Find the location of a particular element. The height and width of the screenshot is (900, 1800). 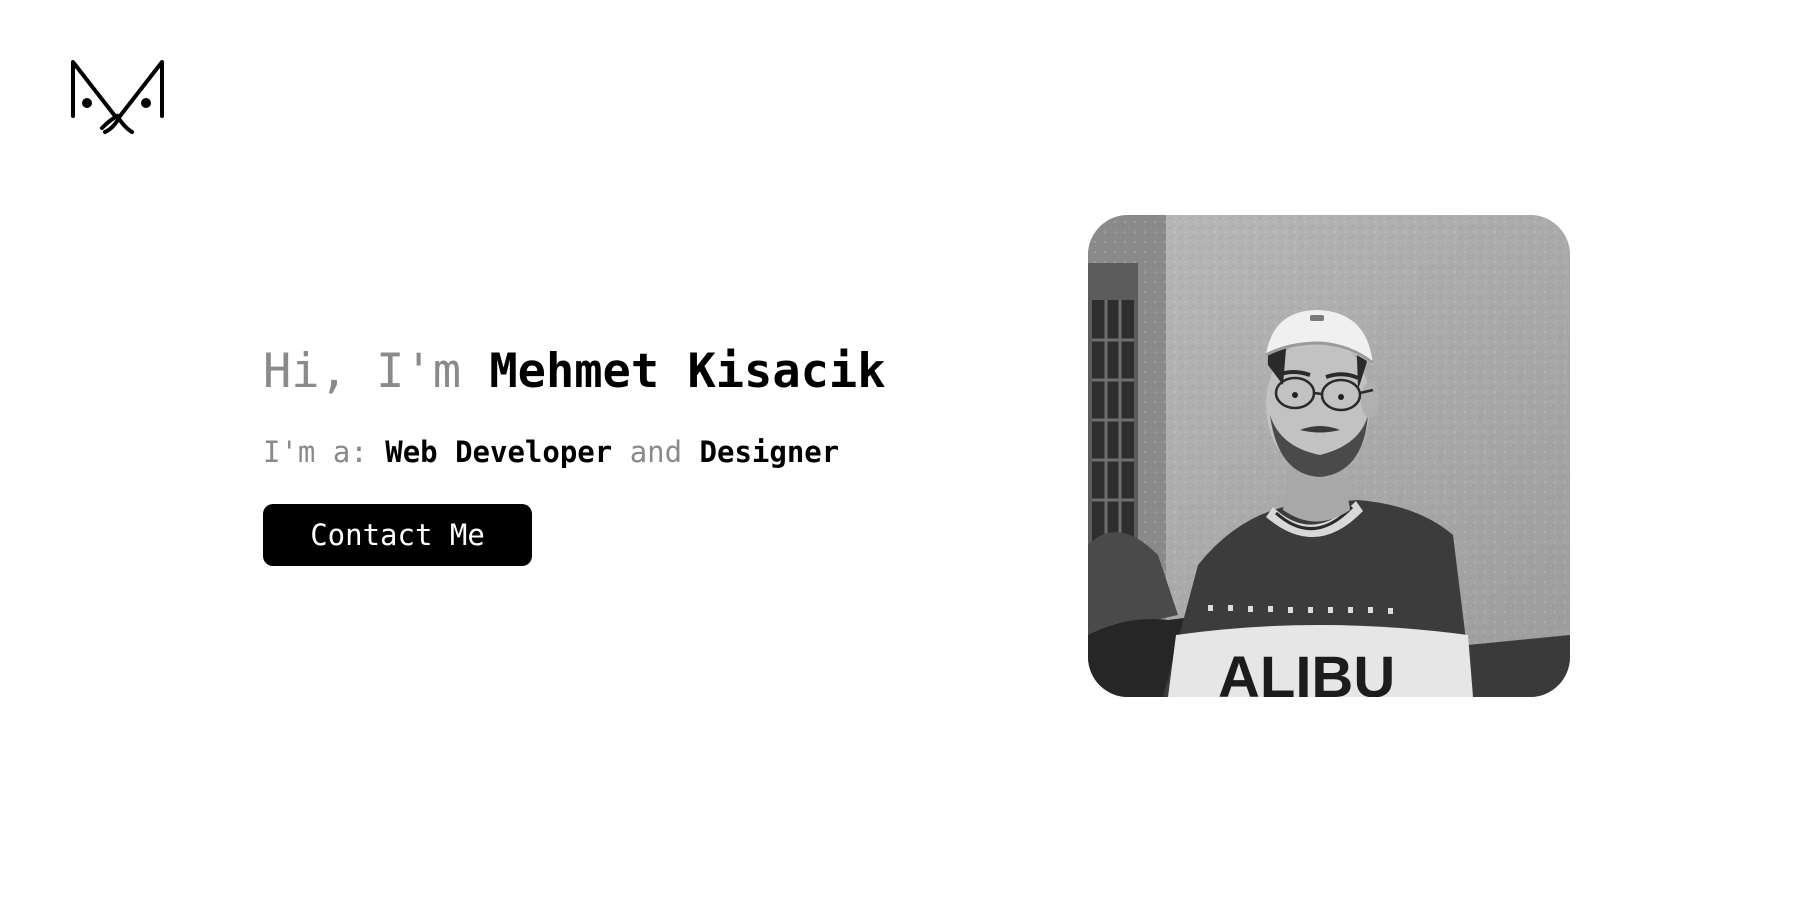

role-prefix: I'm a: is located at coordinates (315, 452).